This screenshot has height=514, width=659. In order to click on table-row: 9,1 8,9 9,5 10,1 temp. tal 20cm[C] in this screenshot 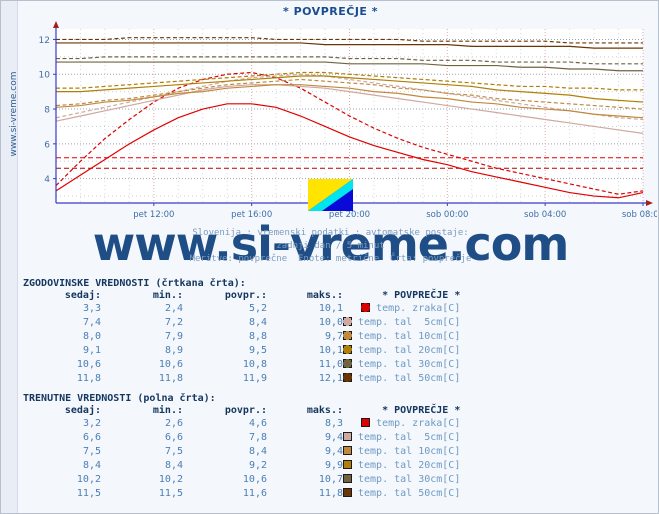, I will do `click(241, 351)`.